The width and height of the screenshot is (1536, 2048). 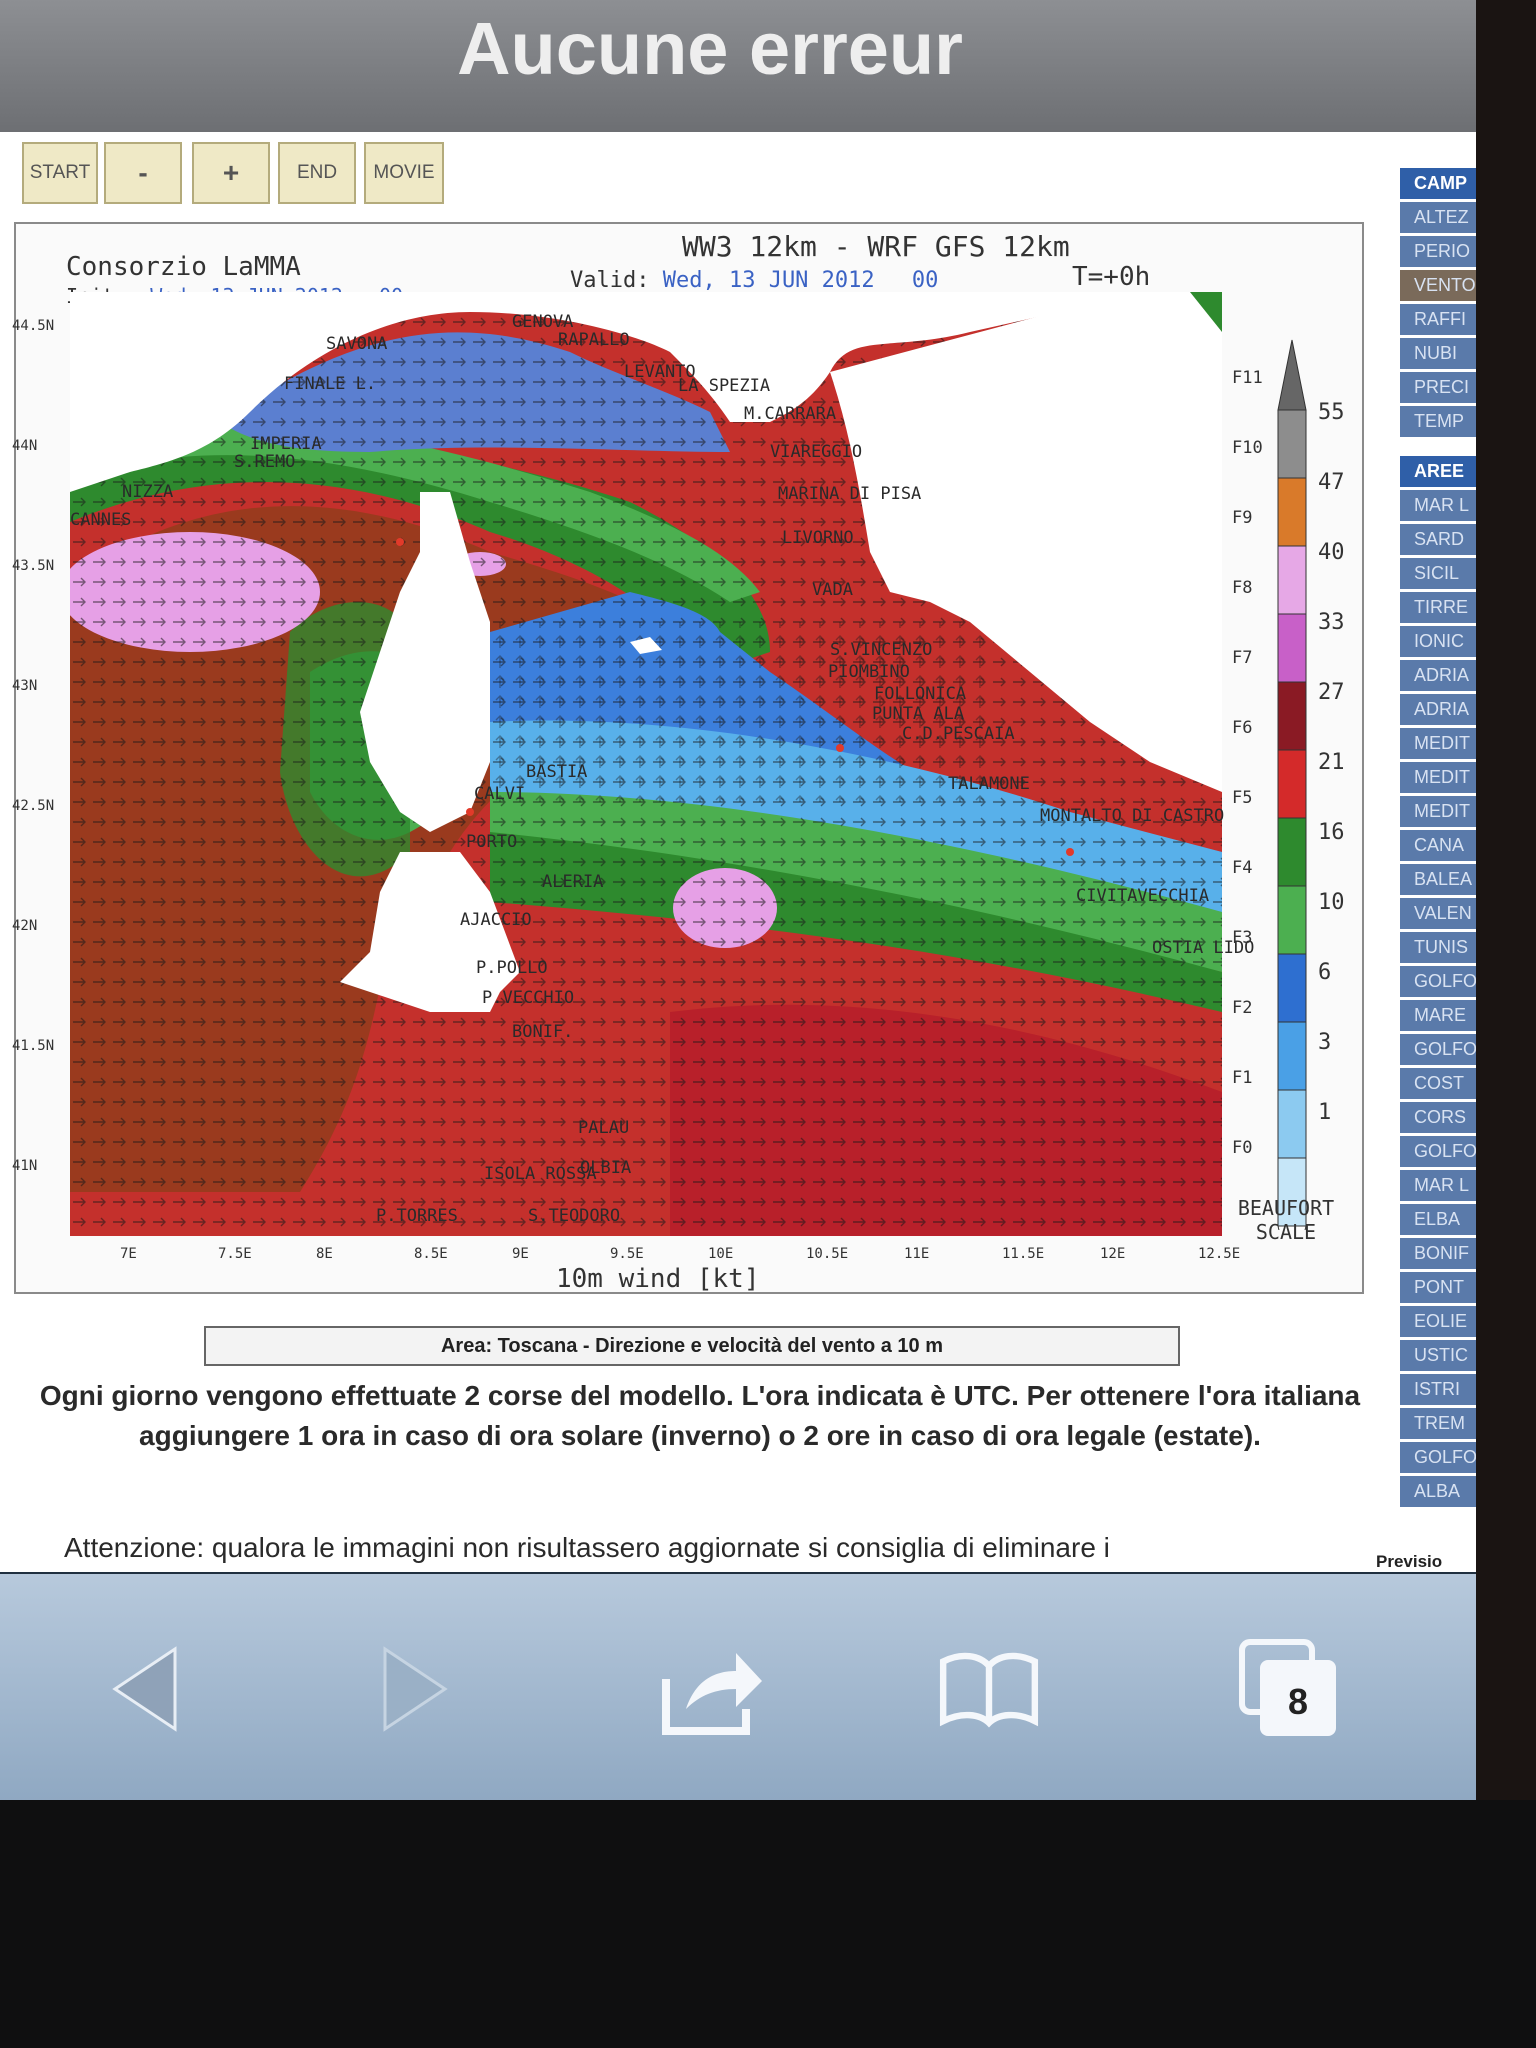 I want to click on sidebar-item: SICIL, so click(x=1438, y=573).